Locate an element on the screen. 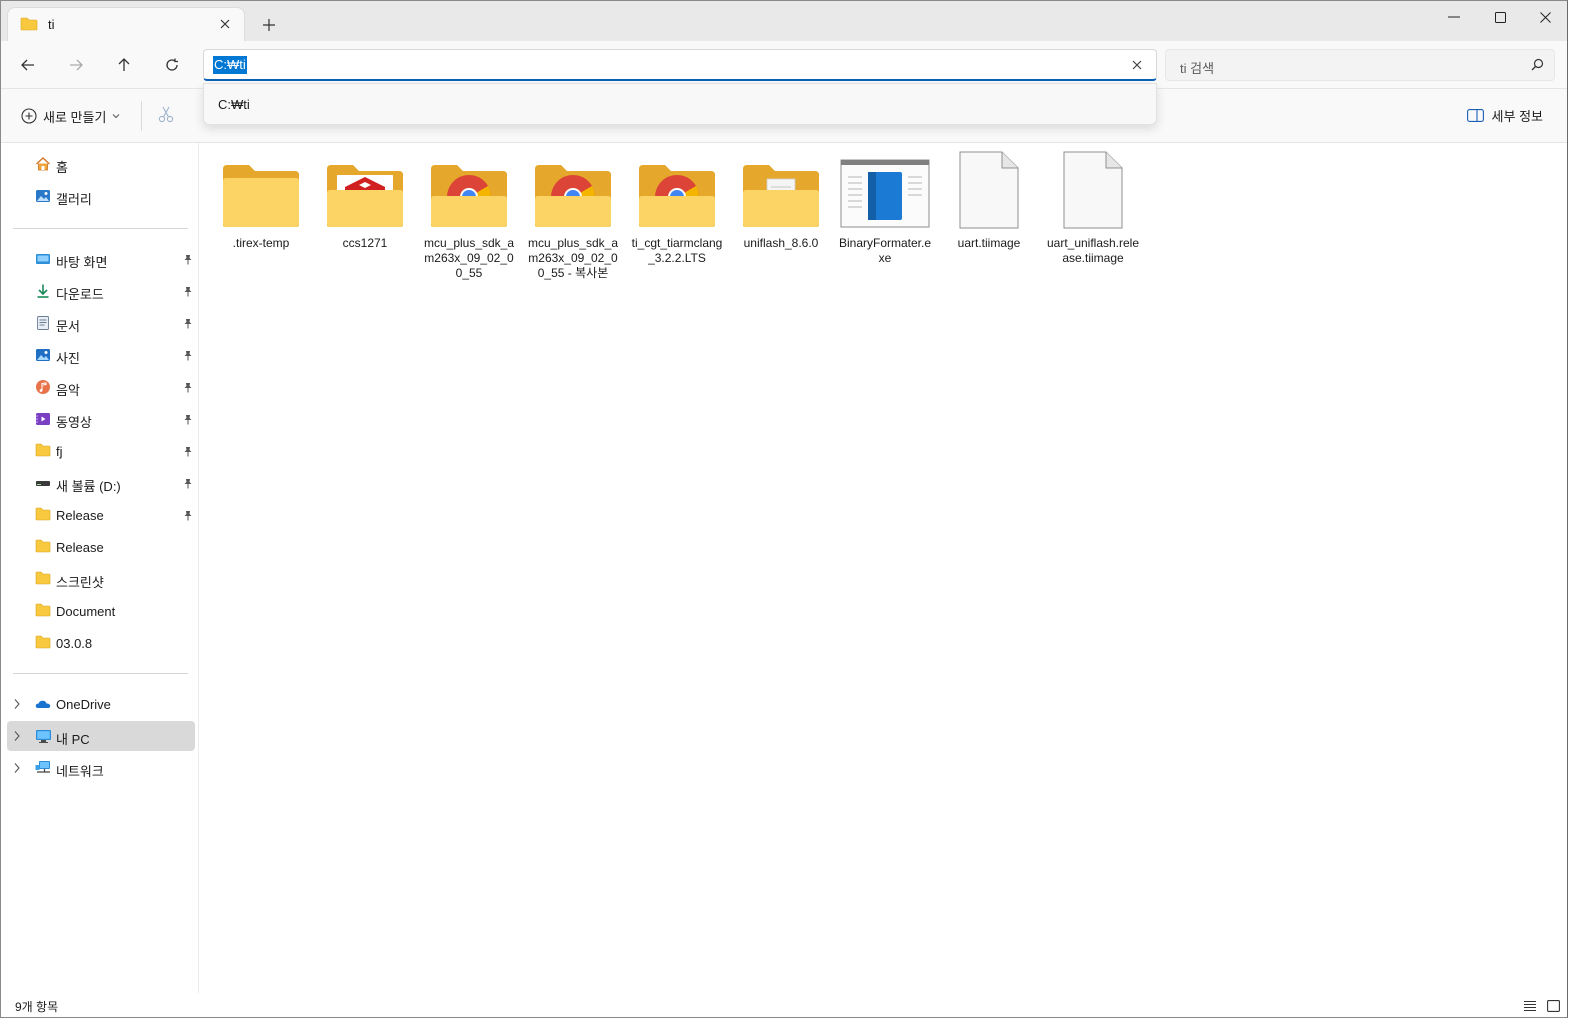 This screenshot has width=1580, height=1025. file-item: .tirex-temp is located at coordinates (261, 200).